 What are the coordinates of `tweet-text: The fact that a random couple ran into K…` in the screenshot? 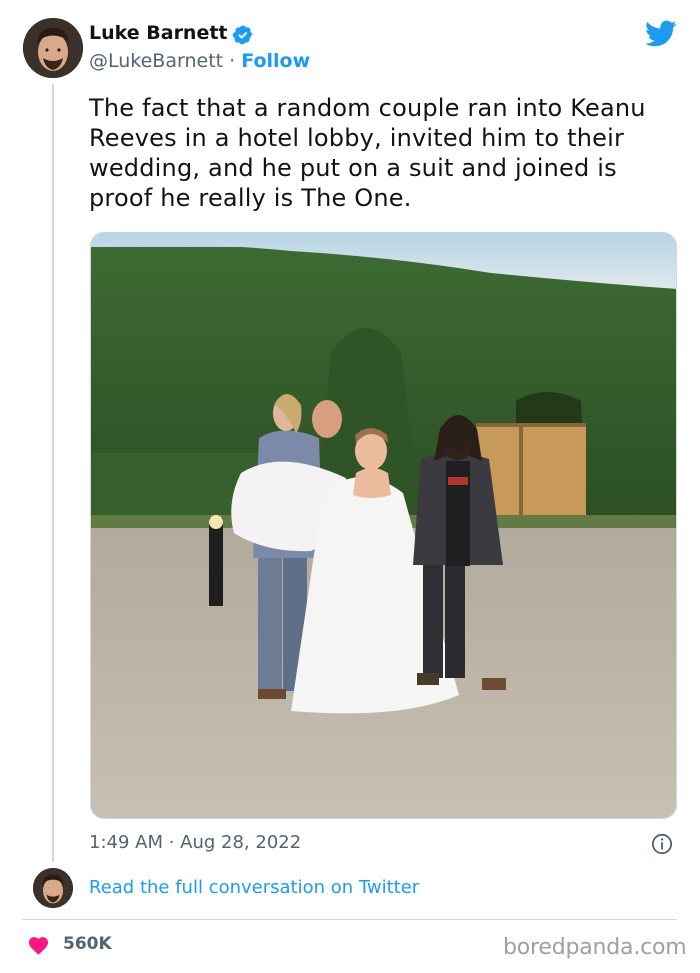 It's located at (367, 153).